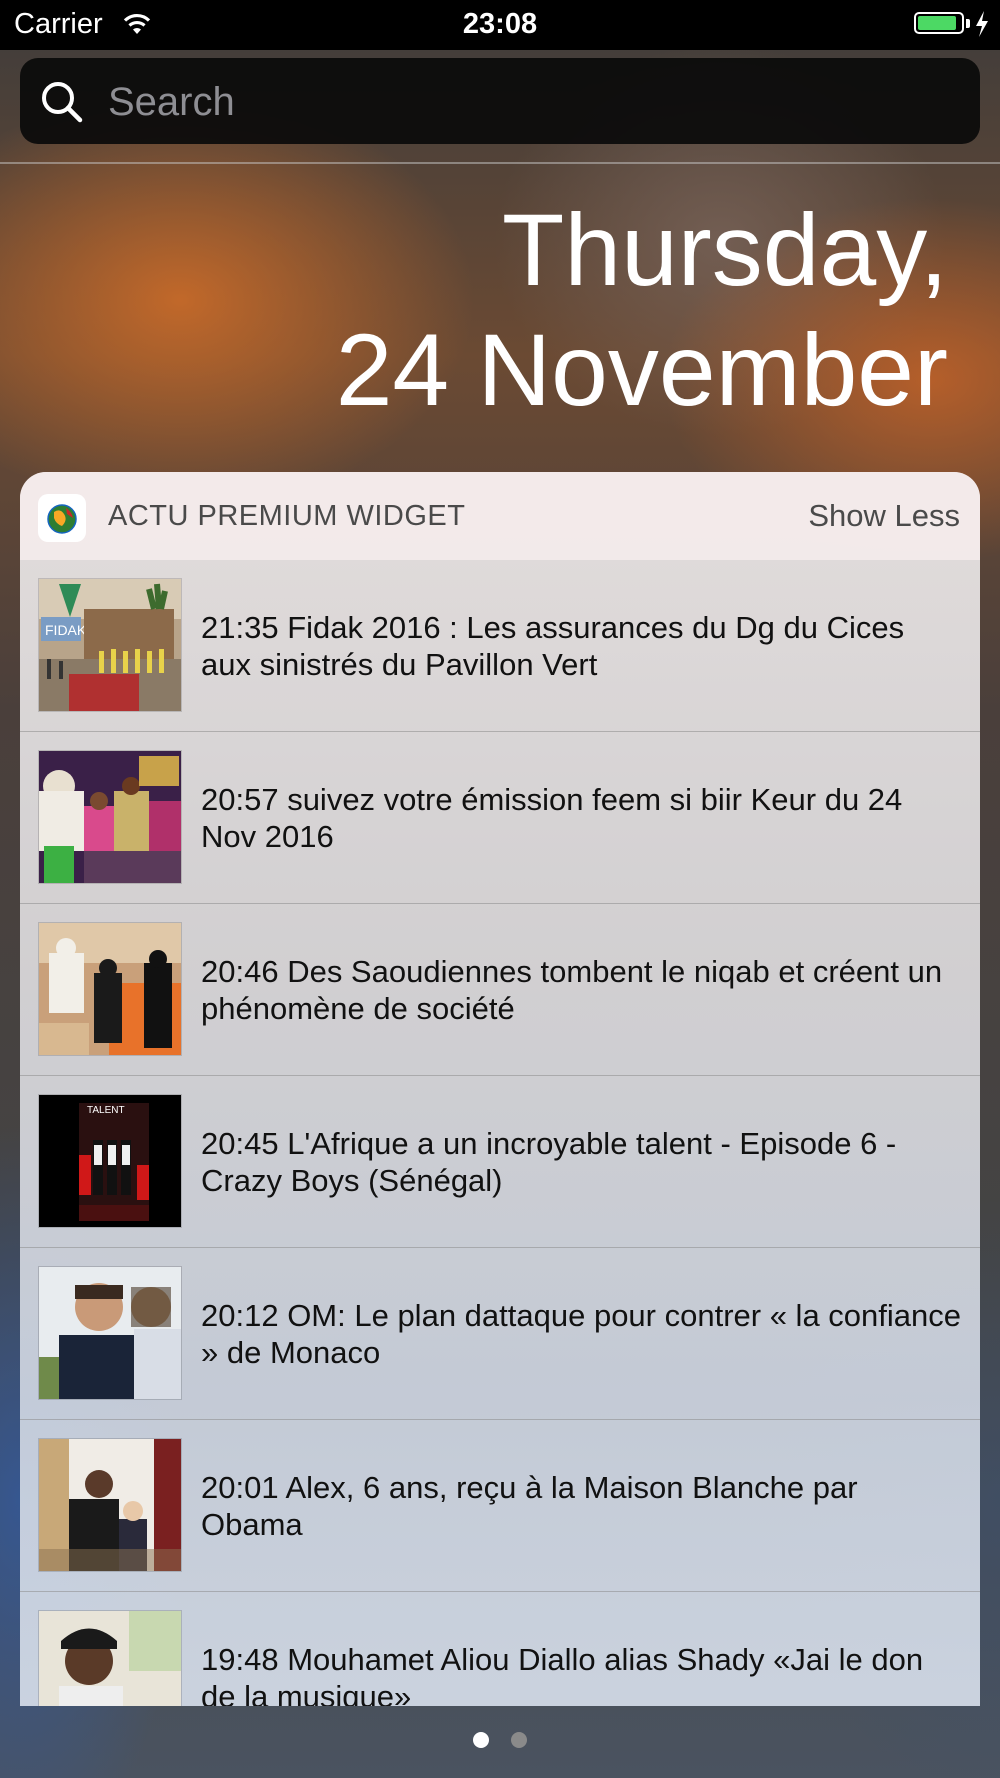 The image size is (1000, 1778). I want to click on app-logo-icon, so click(62, 518).